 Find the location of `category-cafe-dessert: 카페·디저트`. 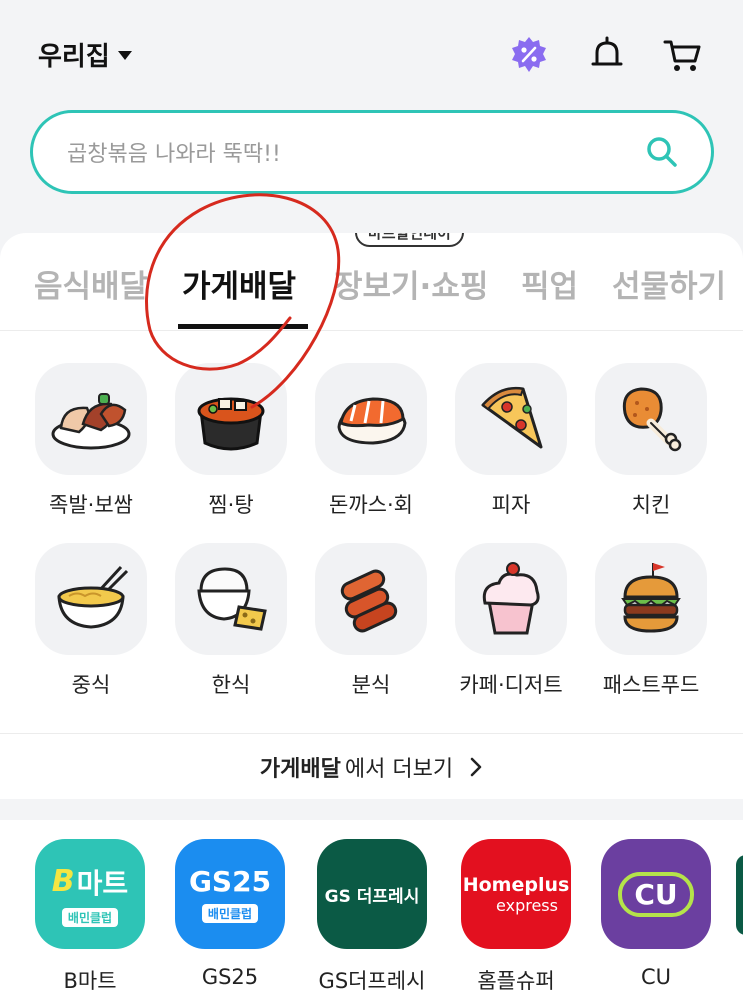

category-cafe-dessert: 카페·디저트 is located at coordinates (511, 621).